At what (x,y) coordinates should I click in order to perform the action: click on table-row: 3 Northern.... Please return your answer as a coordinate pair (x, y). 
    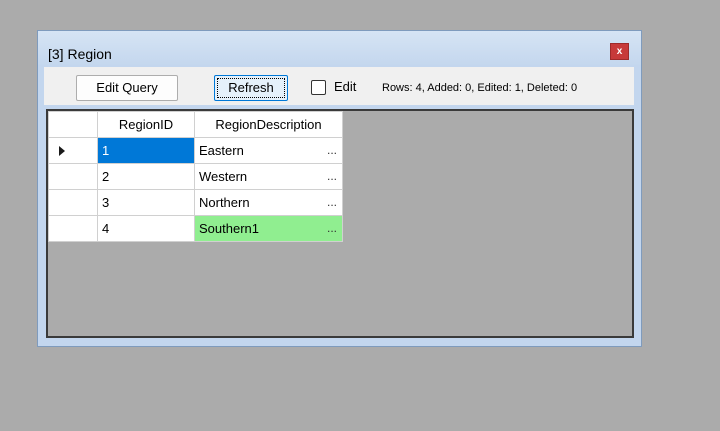
    Looking at the image, I should click on (195, 202).